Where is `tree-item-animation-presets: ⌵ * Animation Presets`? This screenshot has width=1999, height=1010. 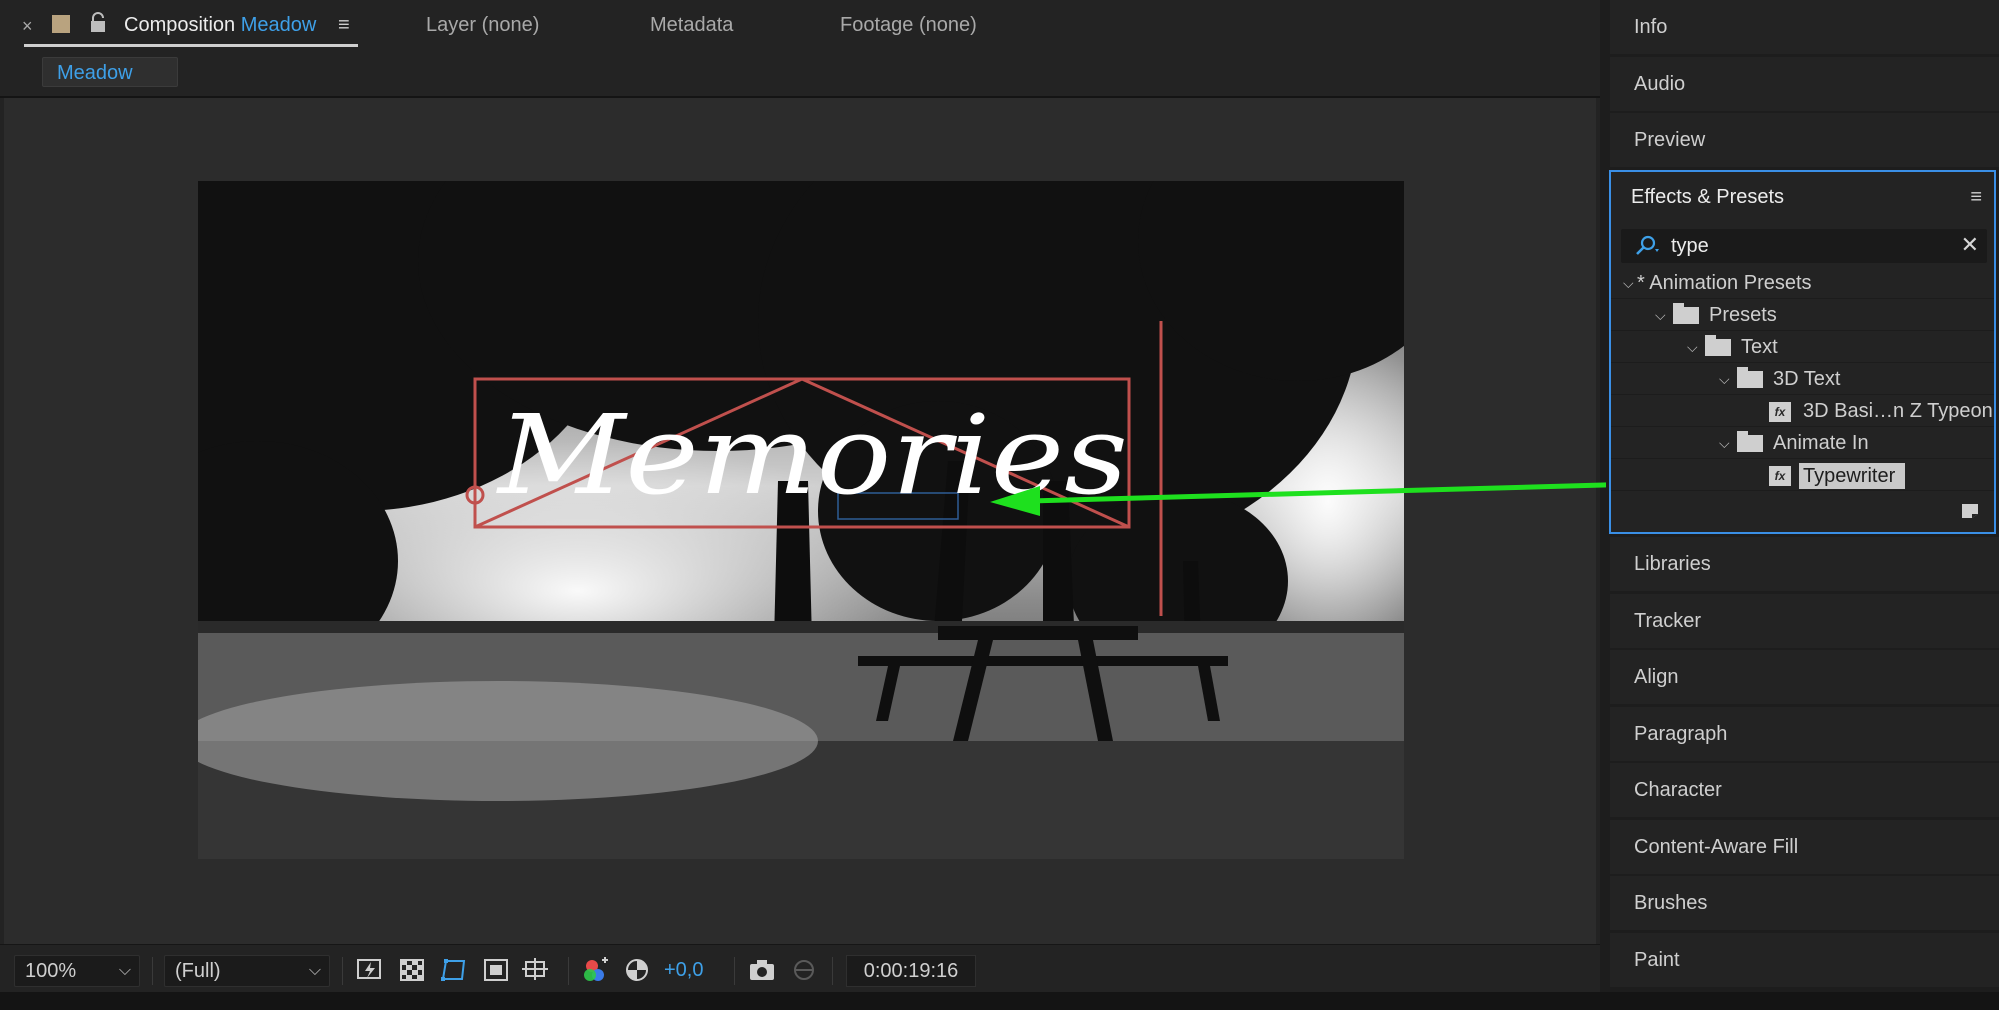 tree-item-animation-presets: ⌵ * Animation Presets is located at coordinates (1802, 283).